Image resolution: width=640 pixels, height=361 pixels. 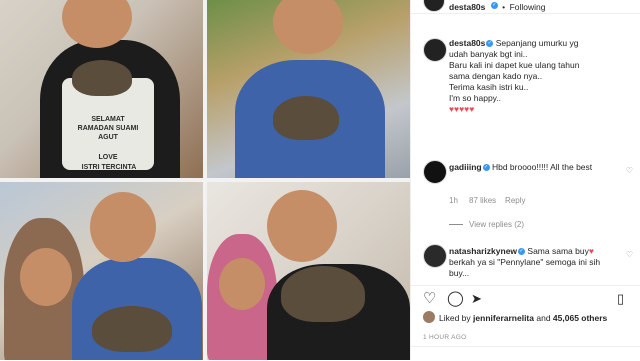 I want to click on caption-avatar, so click(x=435, y=50).